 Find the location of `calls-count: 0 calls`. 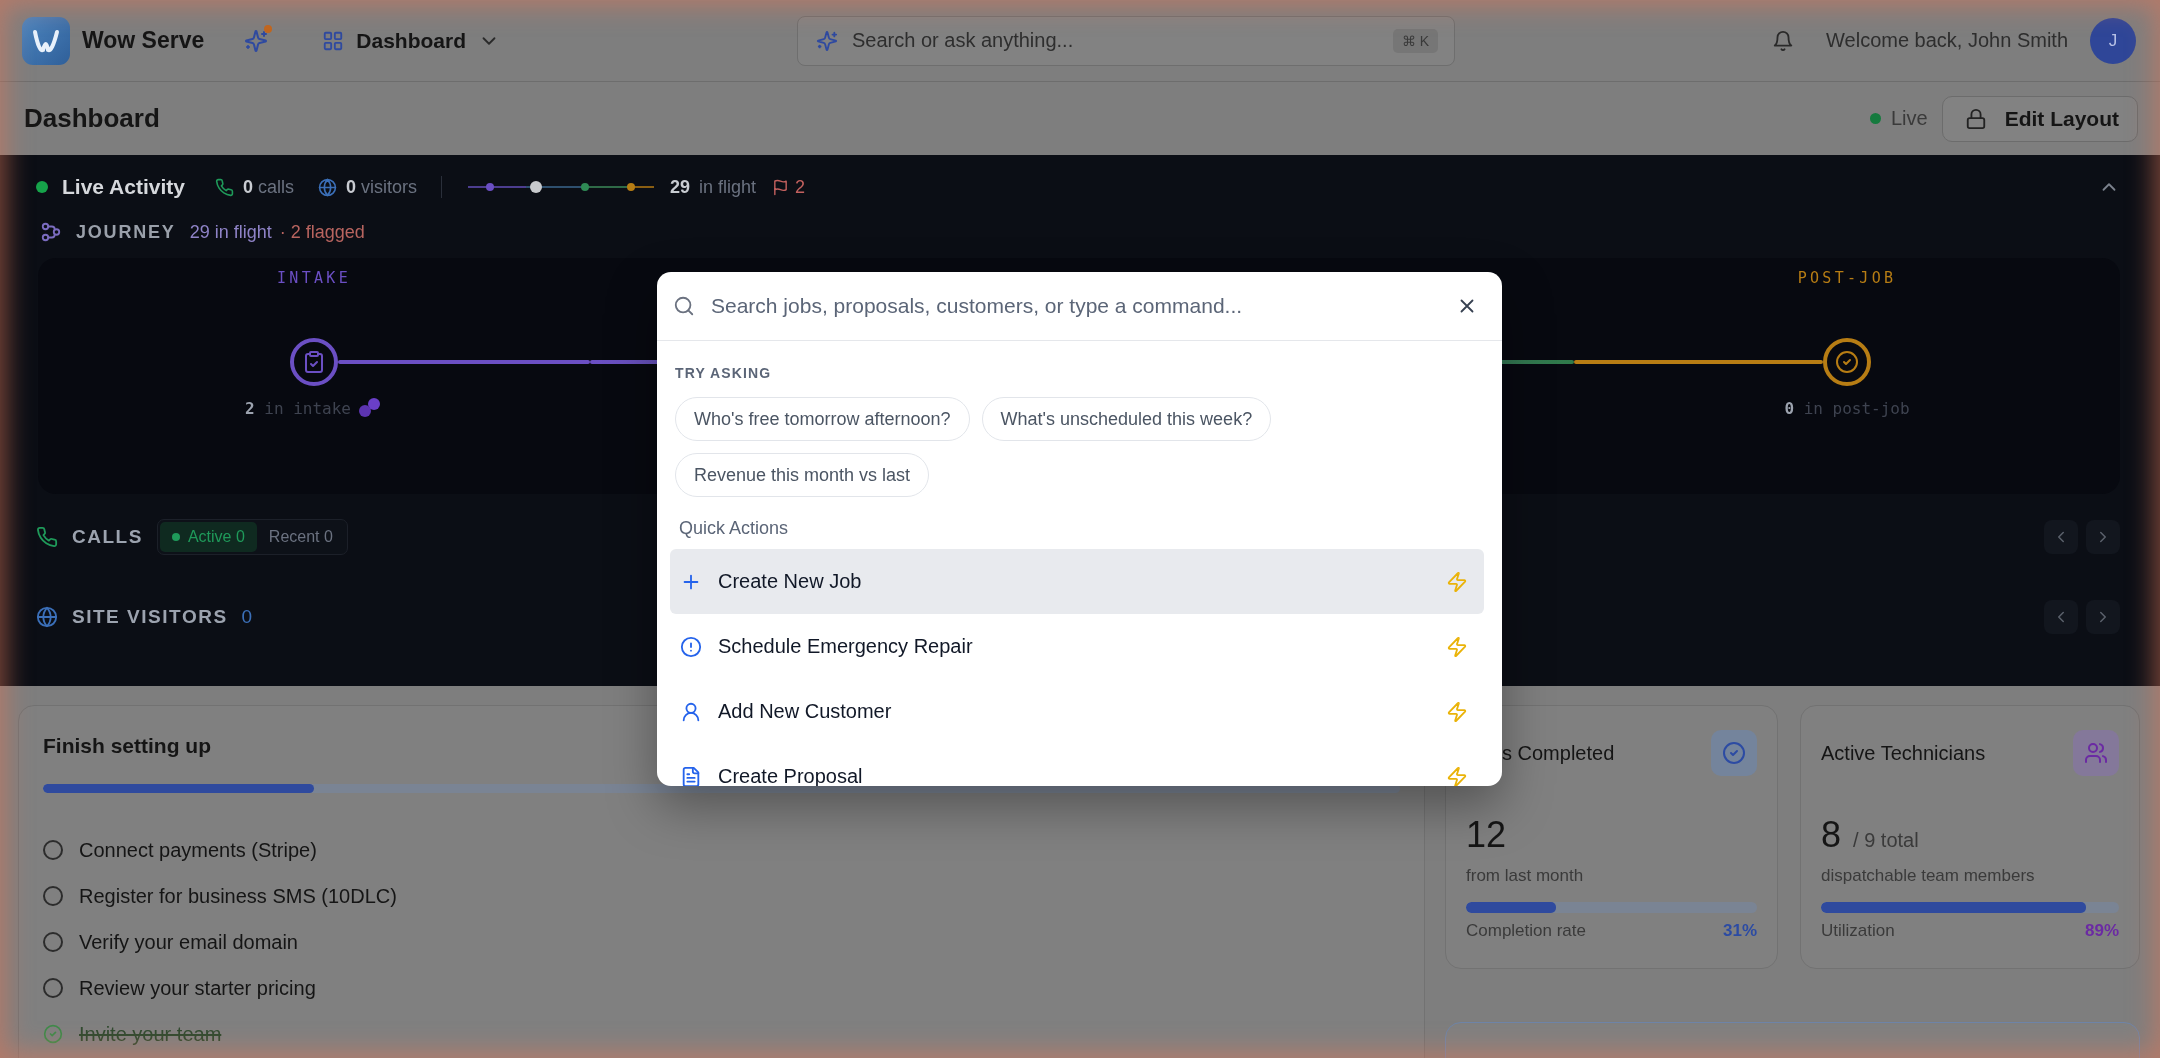

calls-count: 0 calls is located at coordinates (268, 187).